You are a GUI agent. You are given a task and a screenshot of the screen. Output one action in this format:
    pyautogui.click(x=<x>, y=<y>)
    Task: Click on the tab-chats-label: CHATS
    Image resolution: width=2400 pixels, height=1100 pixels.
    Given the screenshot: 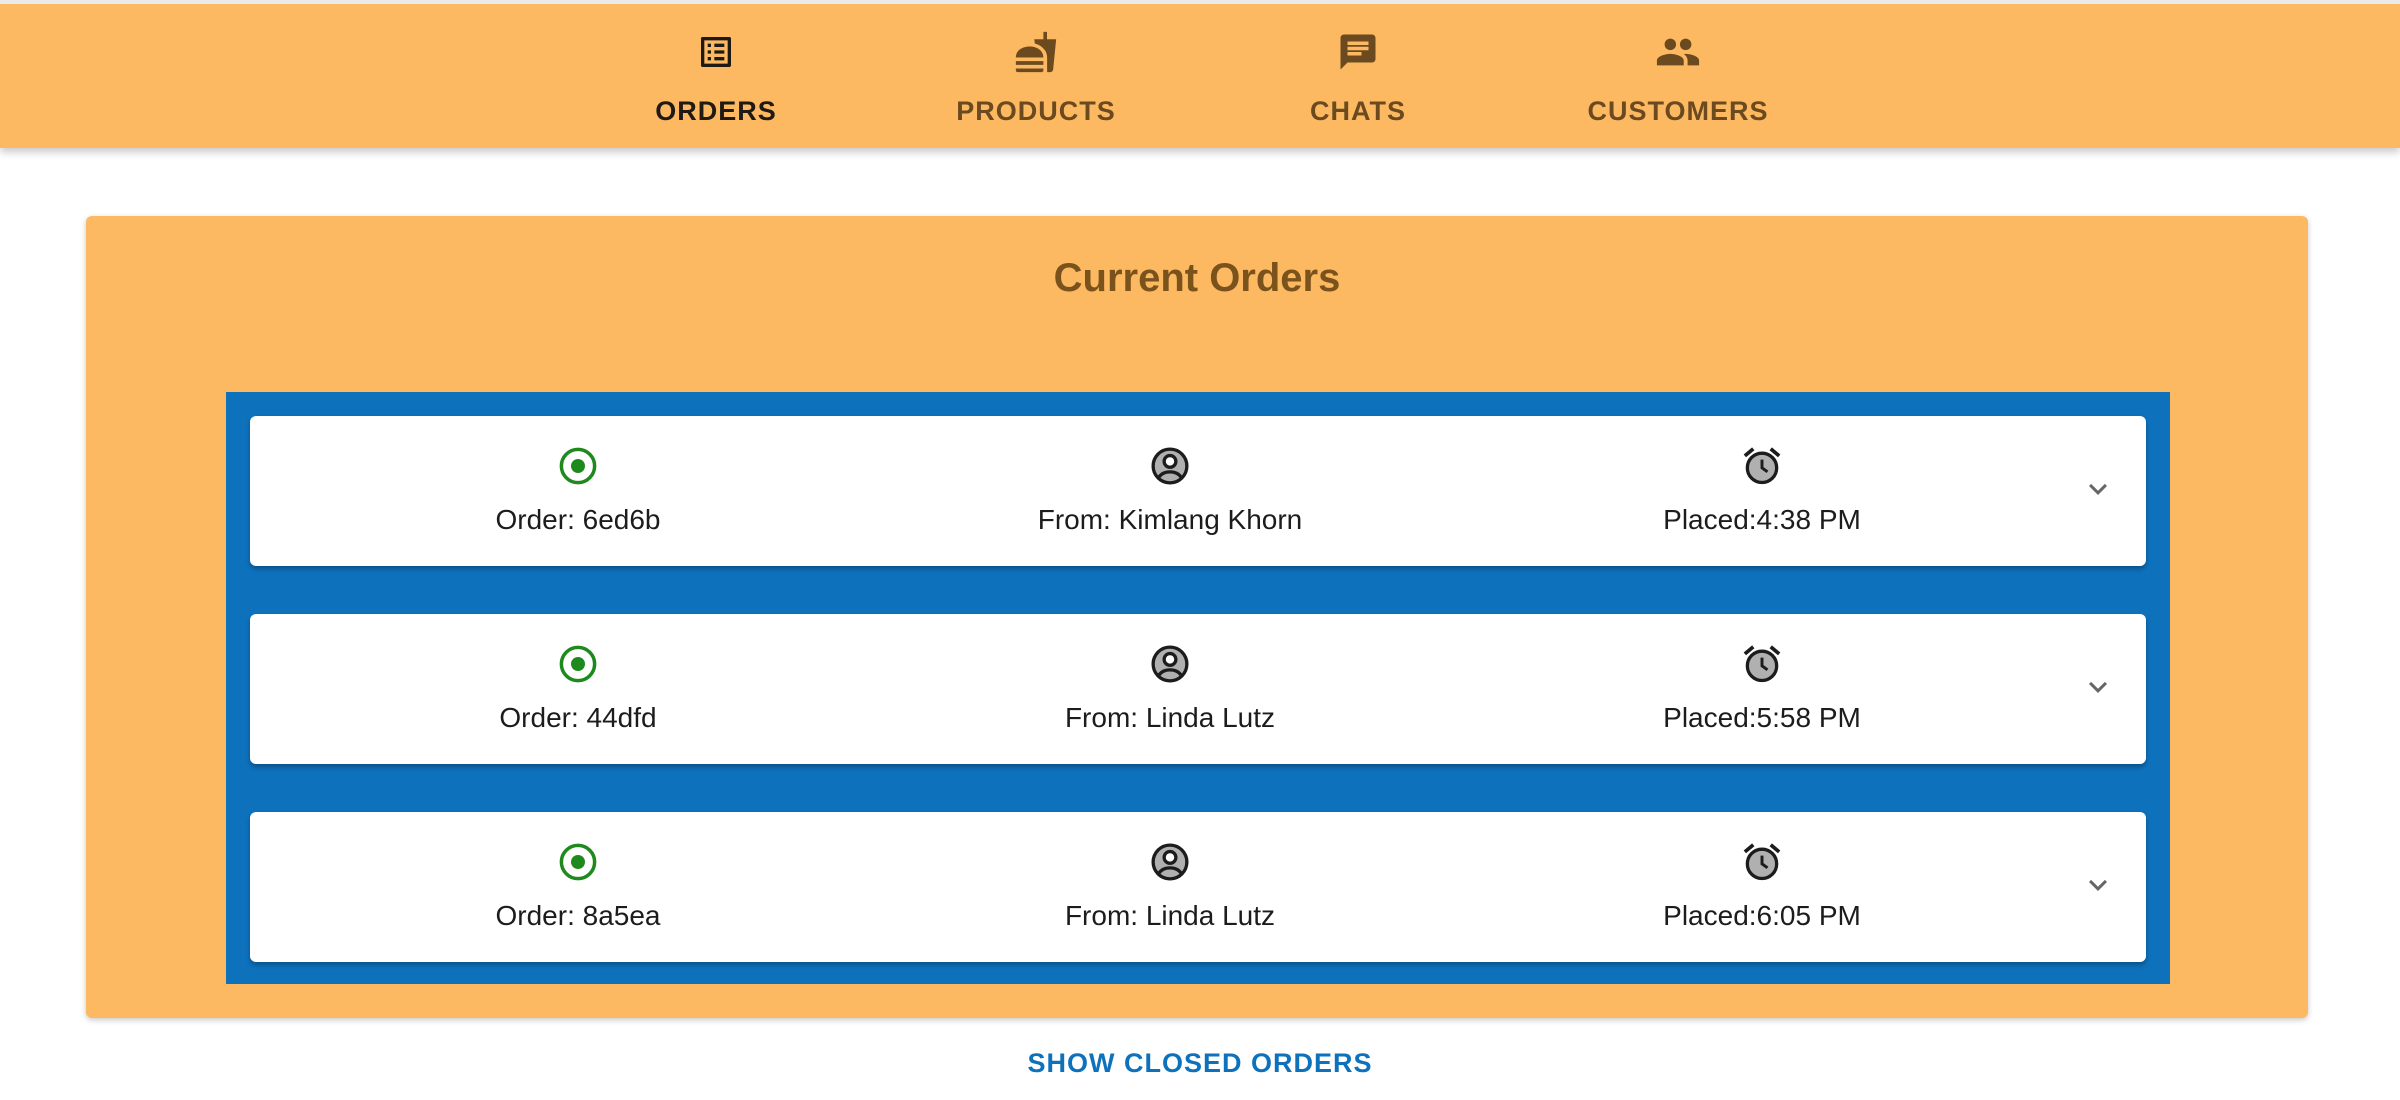 What is the action you would take?
    pyautogui.click(x=1358, y=111)
    